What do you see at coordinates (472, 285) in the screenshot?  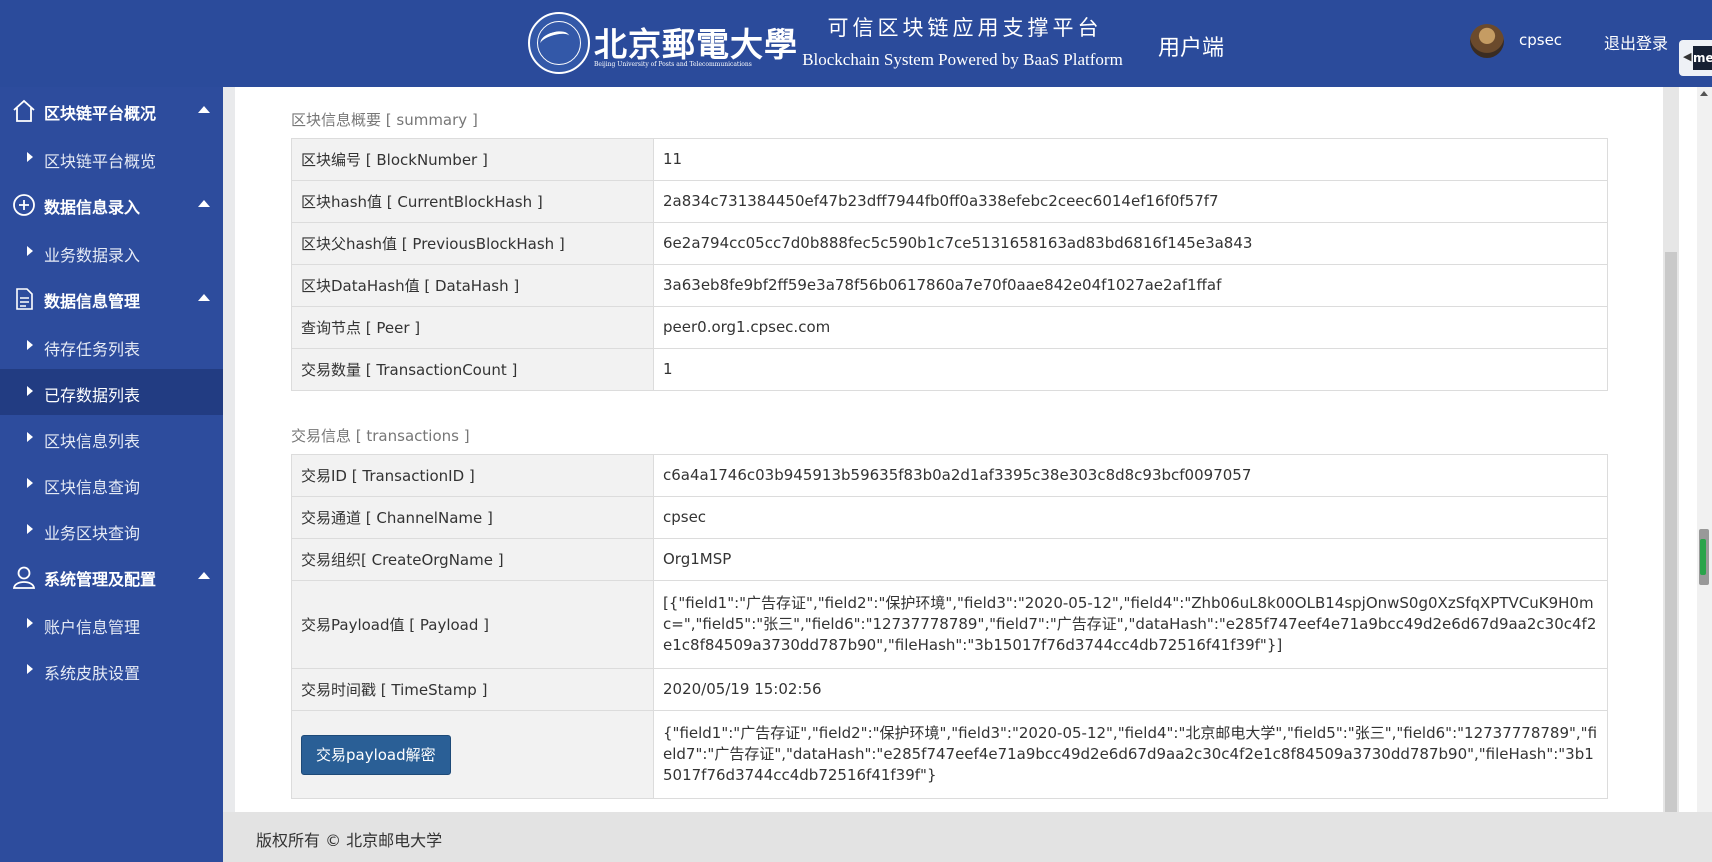 I see `summary-key-data-hash: 区块DataHash值 [ DataHash ]` at bounding box center [472, 285].